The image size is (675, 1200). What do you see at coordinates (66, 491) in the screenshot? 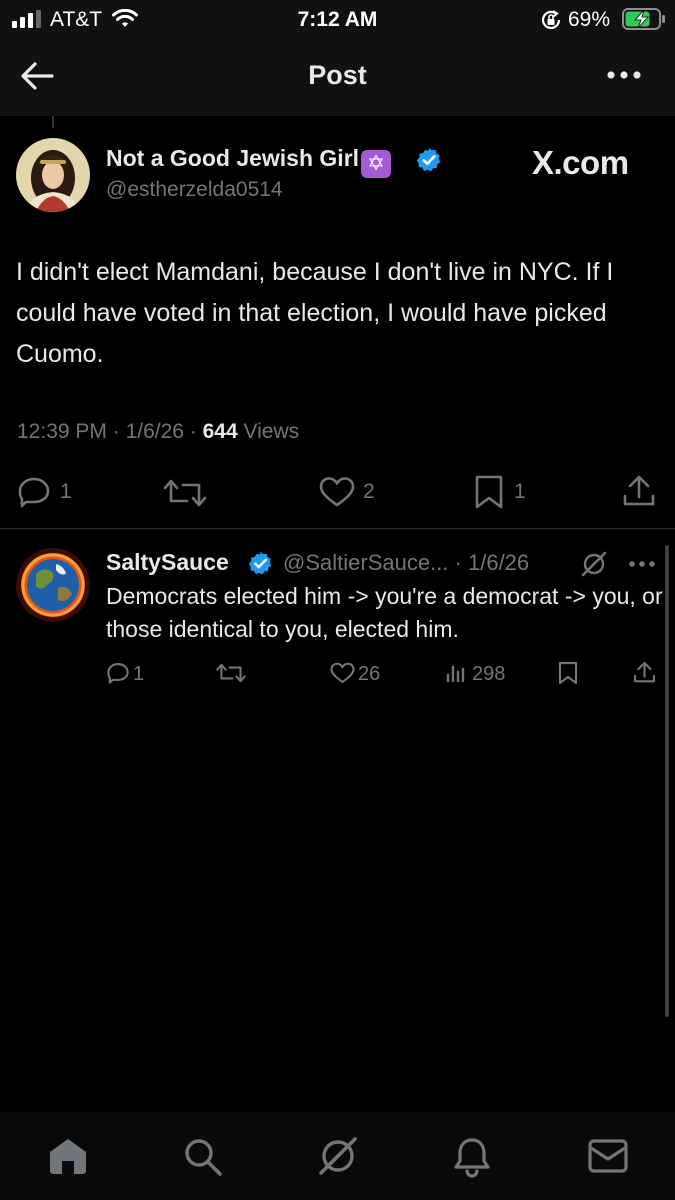
I see `reply-count: 1` at bounding box center [66, 491].